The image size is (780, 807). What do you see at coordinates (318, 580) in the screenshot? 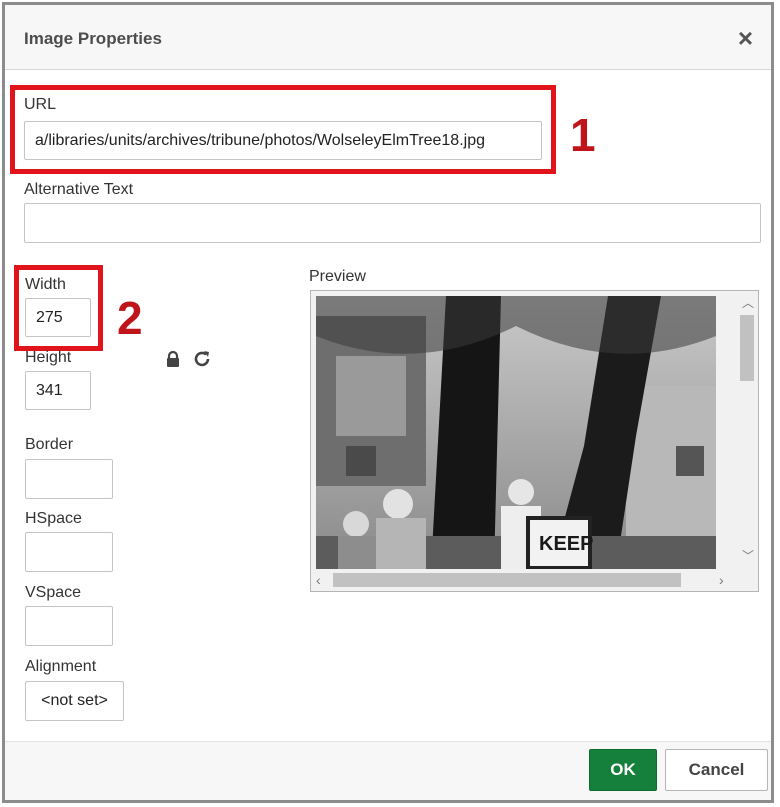
I see `scroll-left-icon: ‹` at bounding box center [318, 580].